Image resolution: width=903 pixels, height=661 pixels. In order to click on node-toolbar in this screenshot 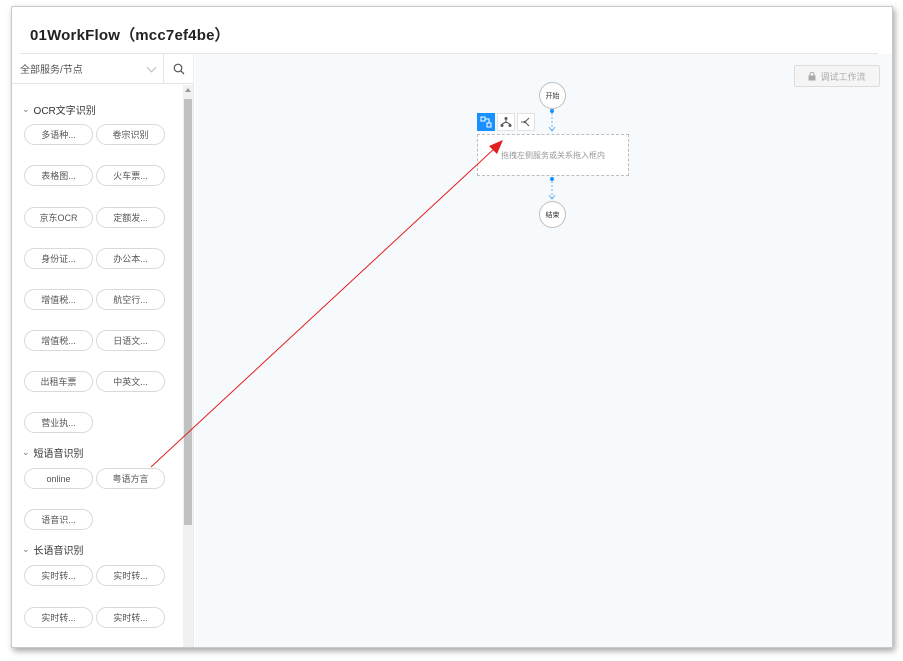, I will do `click(506, 122)`.